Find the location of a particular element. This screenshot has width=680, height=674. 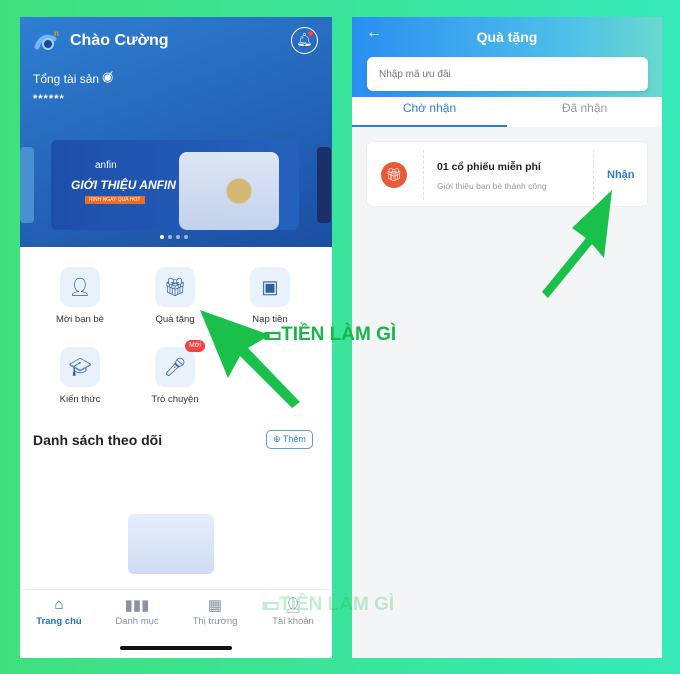

watermark-faint: 💵︎TIỀN LÀM GÌ is located at coordinates (328, 605).